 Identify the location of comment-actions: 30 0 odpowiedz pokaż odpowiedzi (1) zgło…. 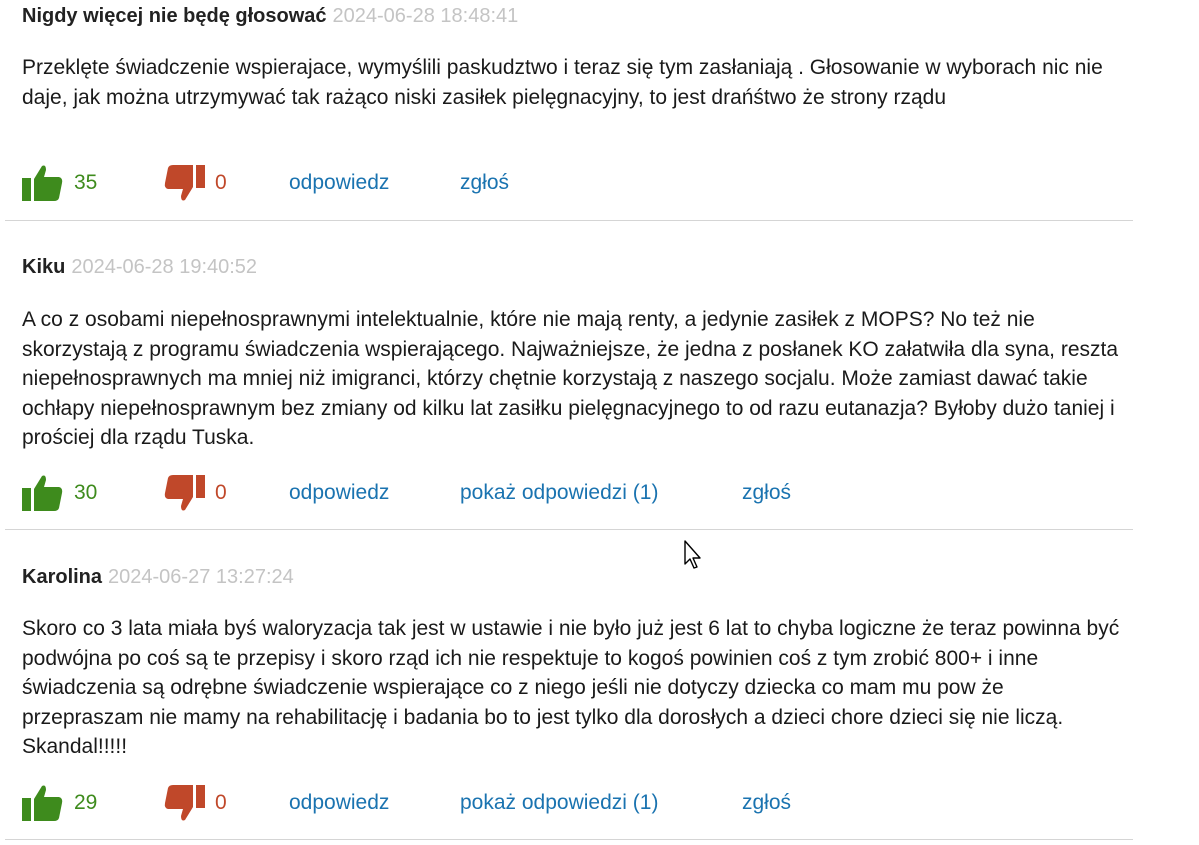
(572, 493).